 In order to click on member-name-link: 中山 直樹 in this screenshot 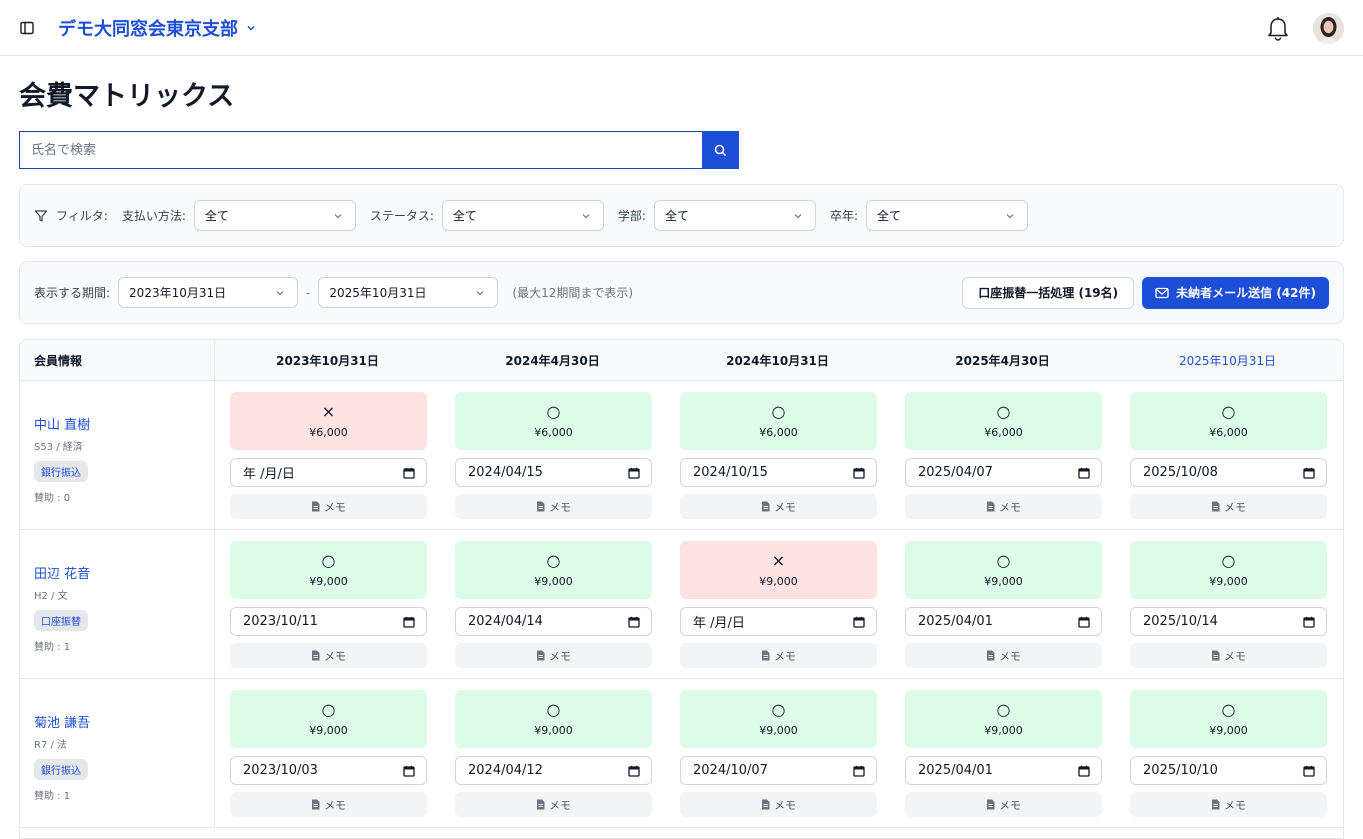, I will do `click(62, 423)`.